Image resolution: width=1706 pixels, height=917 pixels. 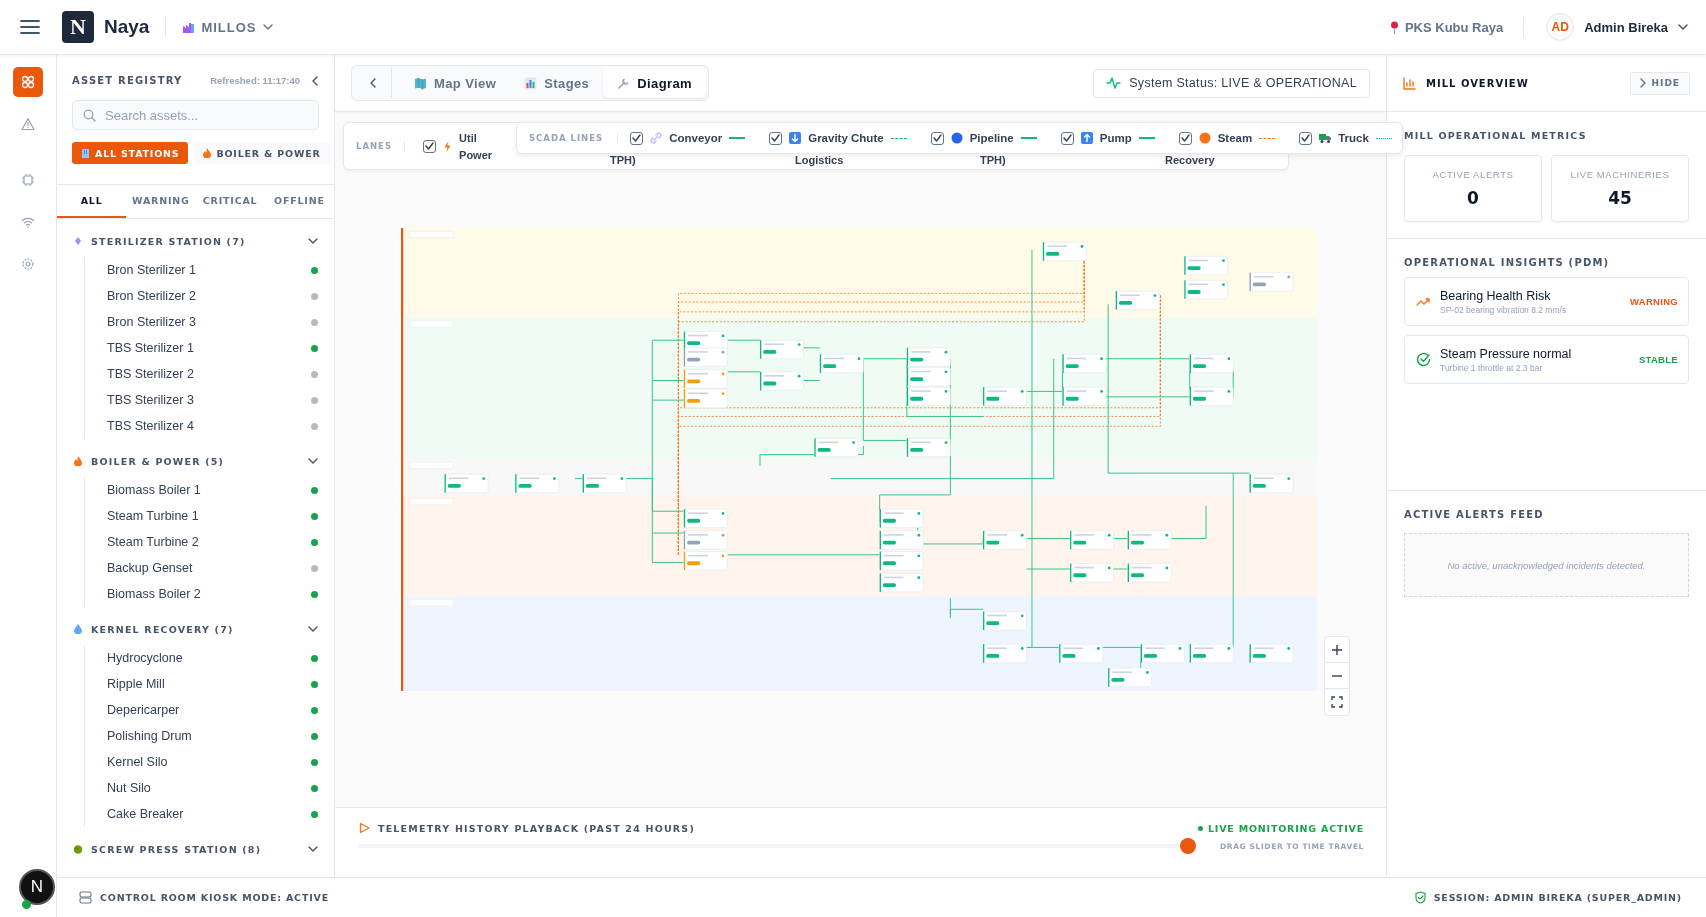 I want to click on menu-icon, so click(x=30, y=27).